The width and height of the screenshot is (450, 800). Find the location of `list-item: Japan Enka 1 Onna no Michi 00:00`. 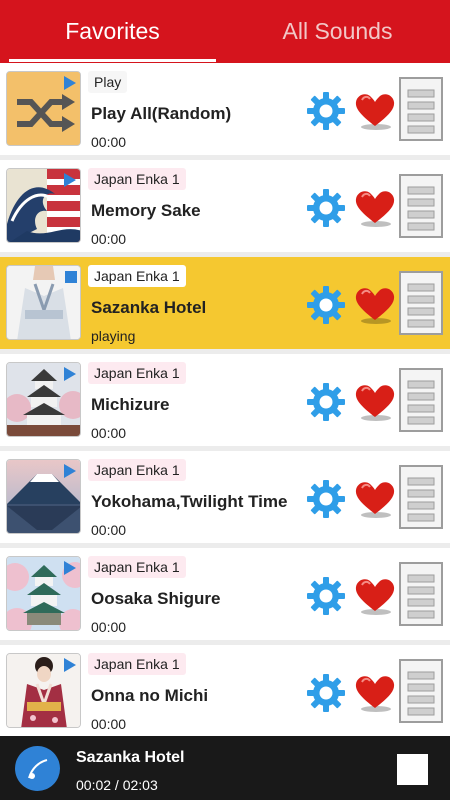

list-item: Japan Enka 1 Onna no Michi 00:00 is located at coordinates (225, 690).